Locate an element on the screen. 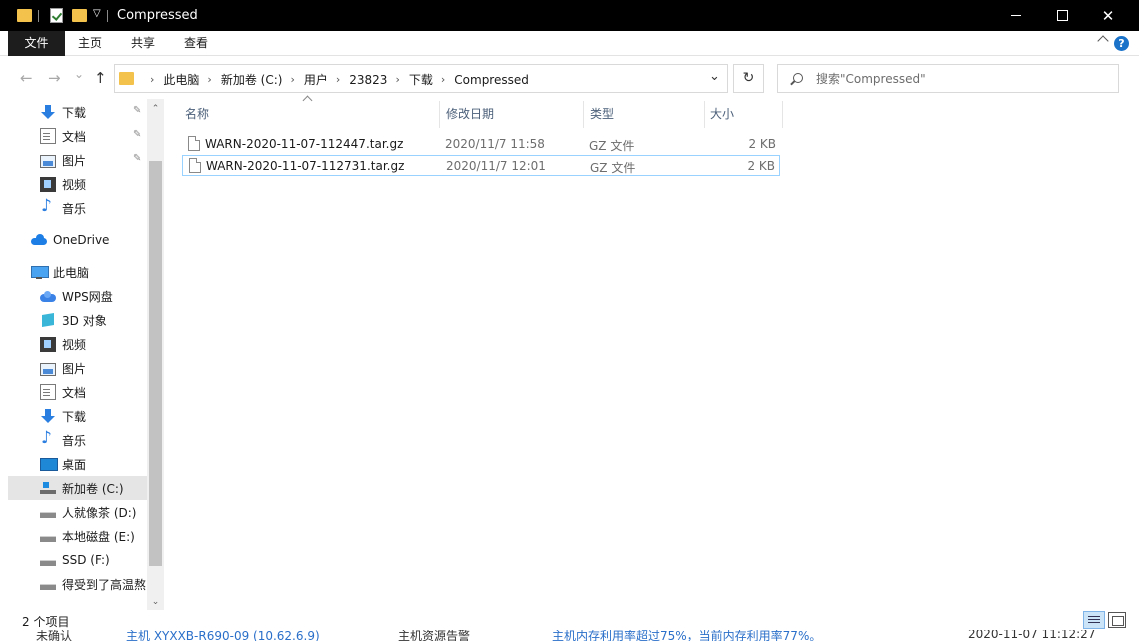  search-box is located at coordinates (948, 78).